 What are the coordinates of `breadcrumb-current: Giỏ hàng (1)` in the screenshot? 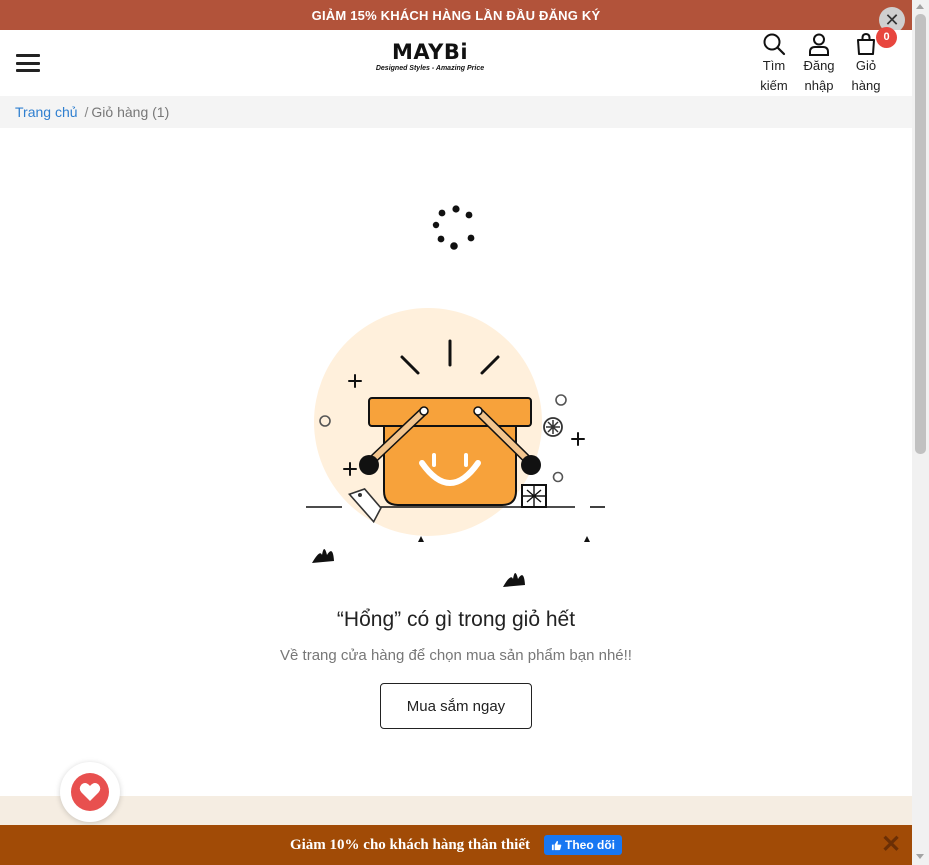 It's located at (130, 112).